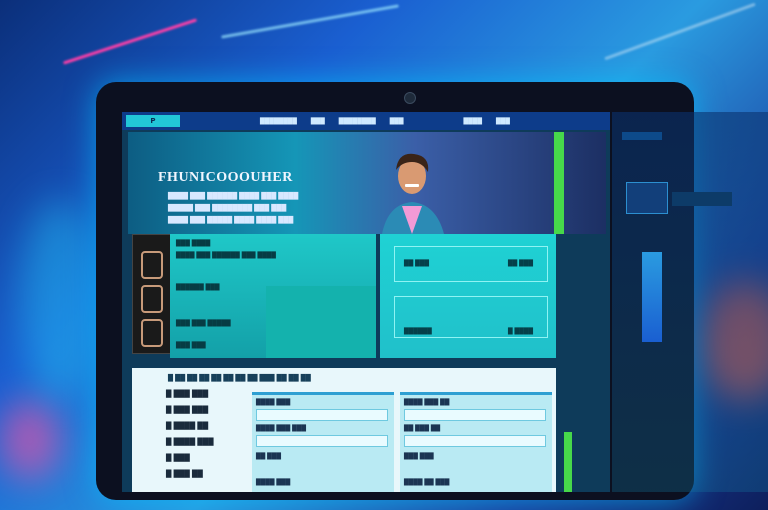 This screenshot has height=510, width=768. What do you see at coordinates (427, 482) in the screenshot?
I see `form-label: ████ ██ ███` at bounding box center [427, 482].